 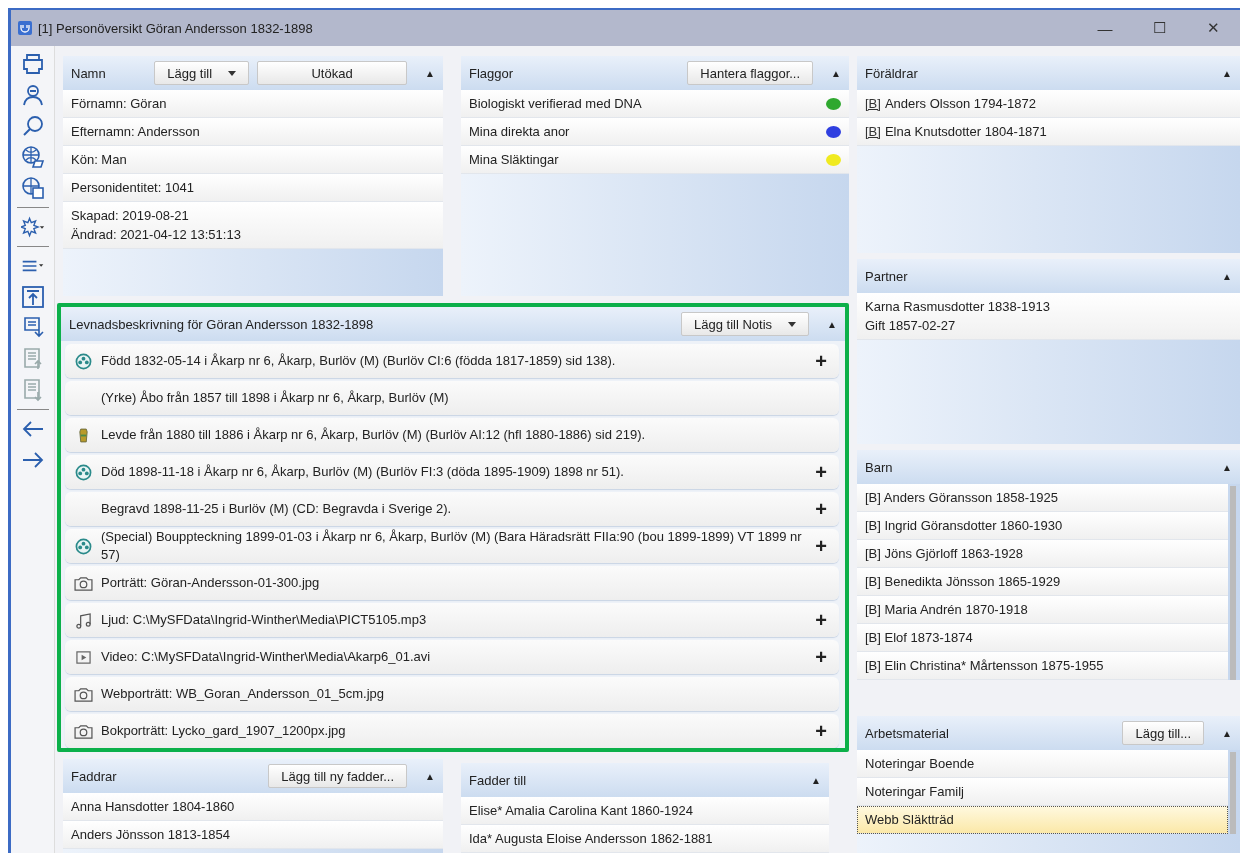 What do you see at coordinates (452, 620) in the screenshot?
I see `event-row: Ljud: C:\MySFData\Ingrid-Winther\Media\PICT5105.mp3 +` at bounding box center [452, 620].